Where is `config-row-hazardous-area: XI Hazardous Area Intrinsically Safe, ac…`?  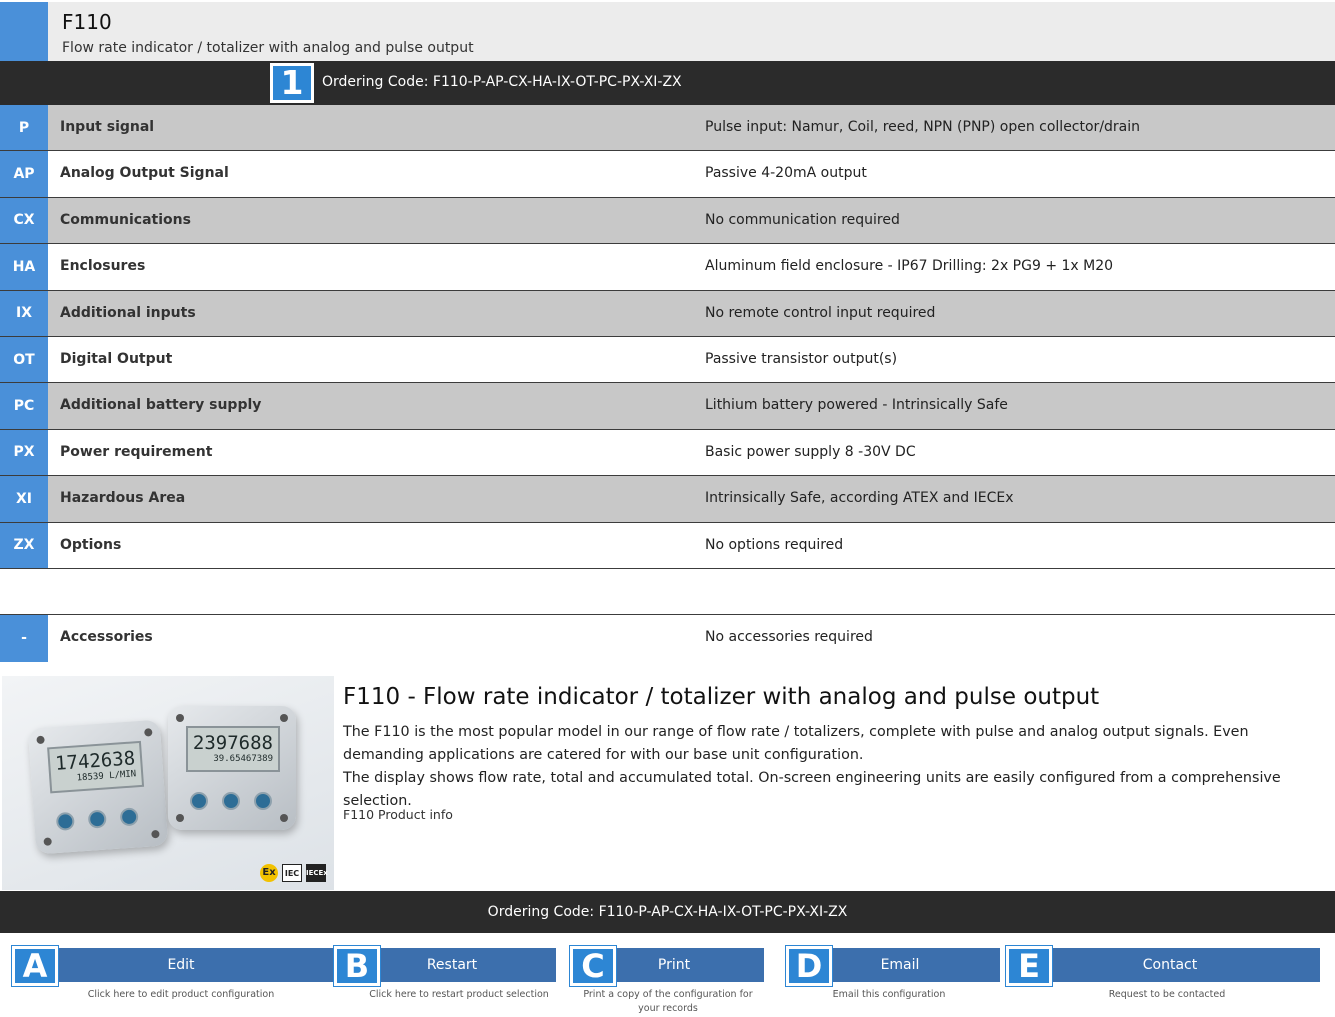 config-row-hazardous-area: XI Hazardous Area Intrinsically Safe, ac… is located at coordinates (667, 499).